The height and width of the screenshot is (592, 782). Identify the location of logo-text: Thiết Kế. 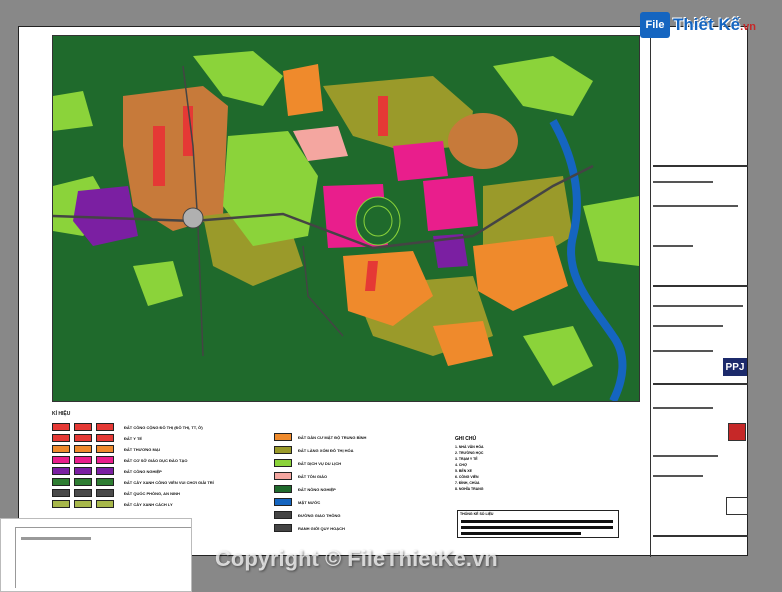
(707, 24).